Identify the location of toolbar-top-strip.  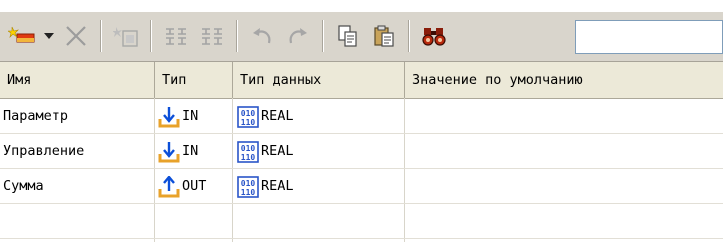
(361, 6).